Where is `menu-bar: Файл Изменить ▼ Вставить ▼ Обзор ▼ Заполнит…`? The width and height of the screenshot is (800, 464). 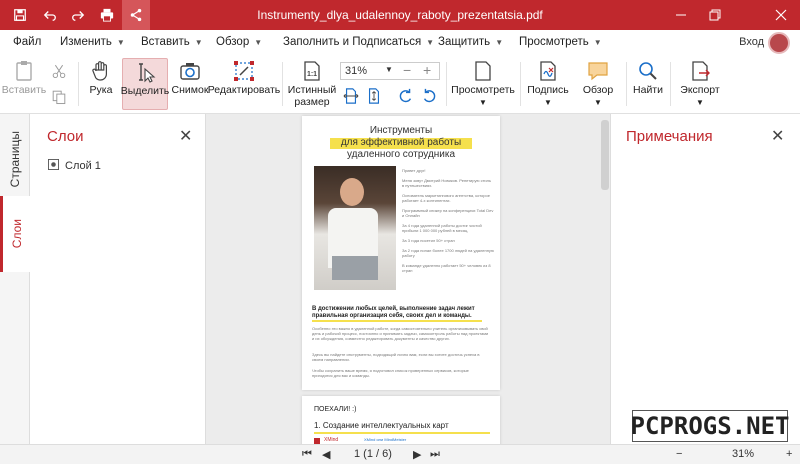 menu-bar: Файл Изменить ▼ Вставить ▼ Обзор ▼ Заполнит… is located at coordinates (400, 42).